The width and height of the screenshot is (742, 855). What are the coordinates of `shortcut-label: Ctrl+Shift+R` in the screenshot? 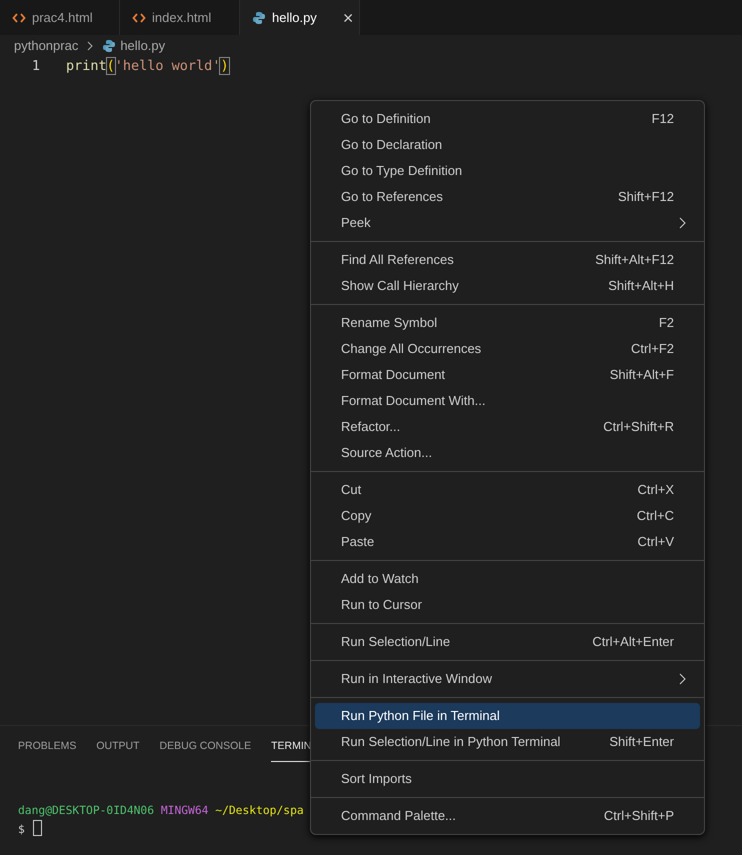 It's located at (638, 427).